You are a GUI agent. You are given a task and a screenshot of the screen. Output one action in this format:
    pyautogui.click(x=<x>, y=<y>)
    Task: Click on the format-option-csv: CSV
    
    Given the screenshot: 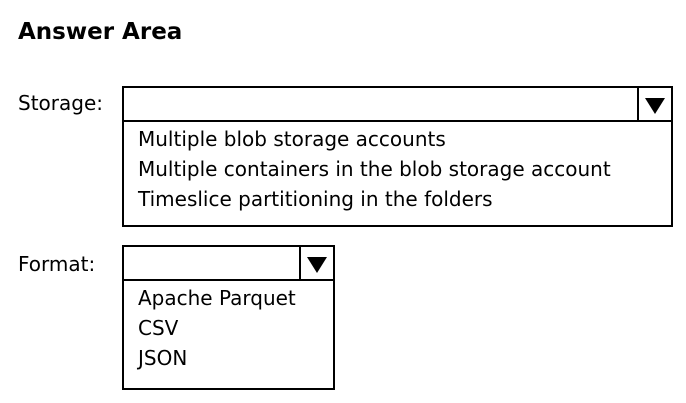 What is the action you would take?
    pyautogui.click(x=217, y=328)
    